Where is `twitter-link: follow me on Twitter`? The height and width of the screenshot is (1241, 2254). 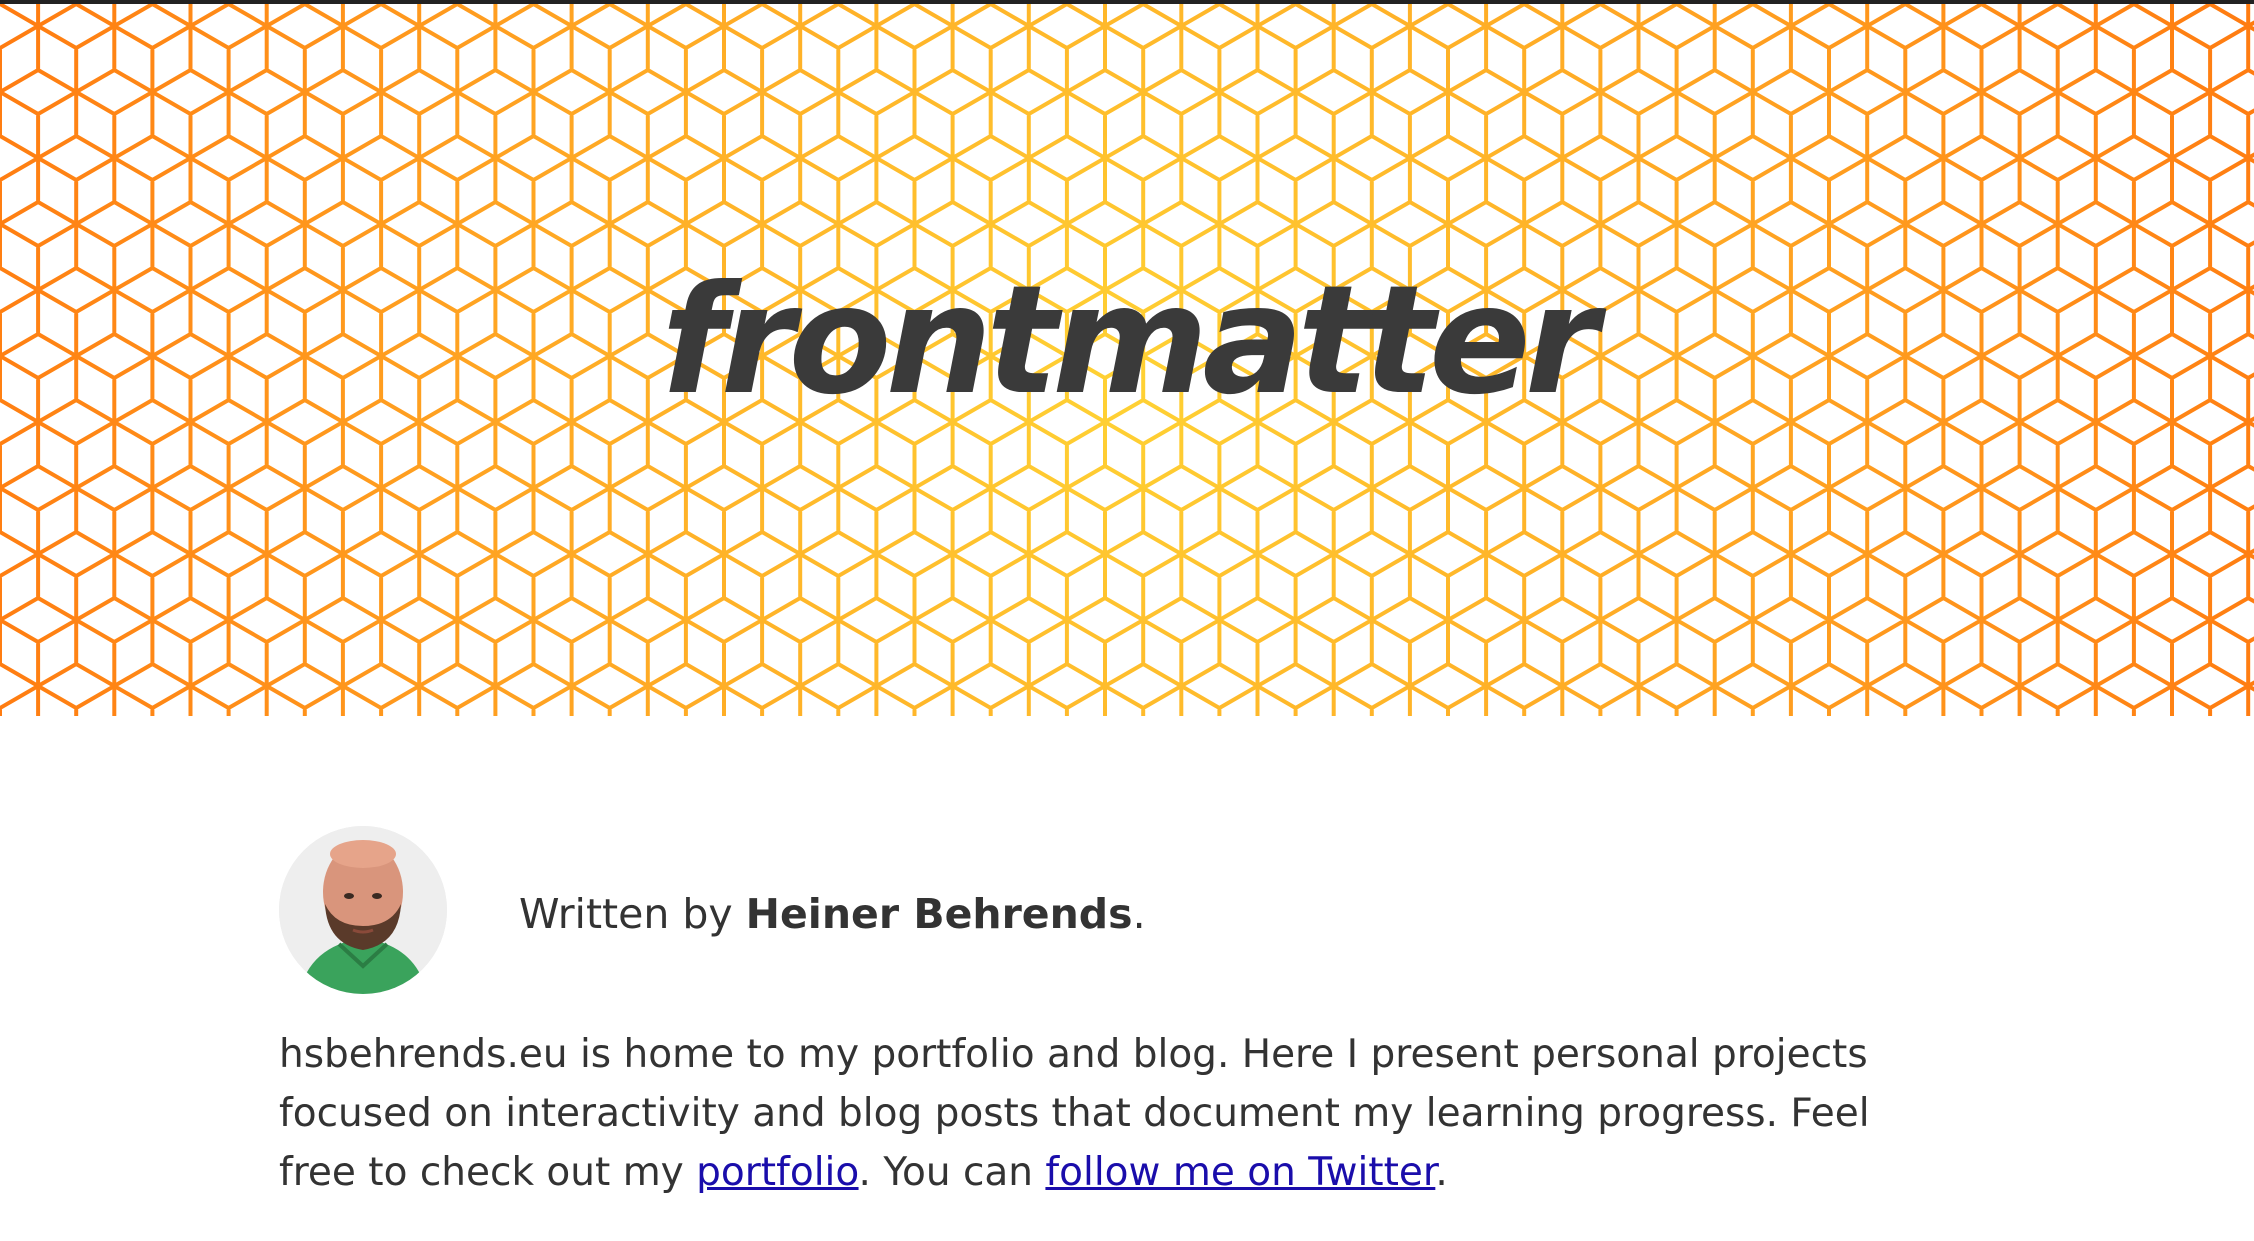
twitter-link: follow me on Twitter is located at coordinates (1240, 1172).